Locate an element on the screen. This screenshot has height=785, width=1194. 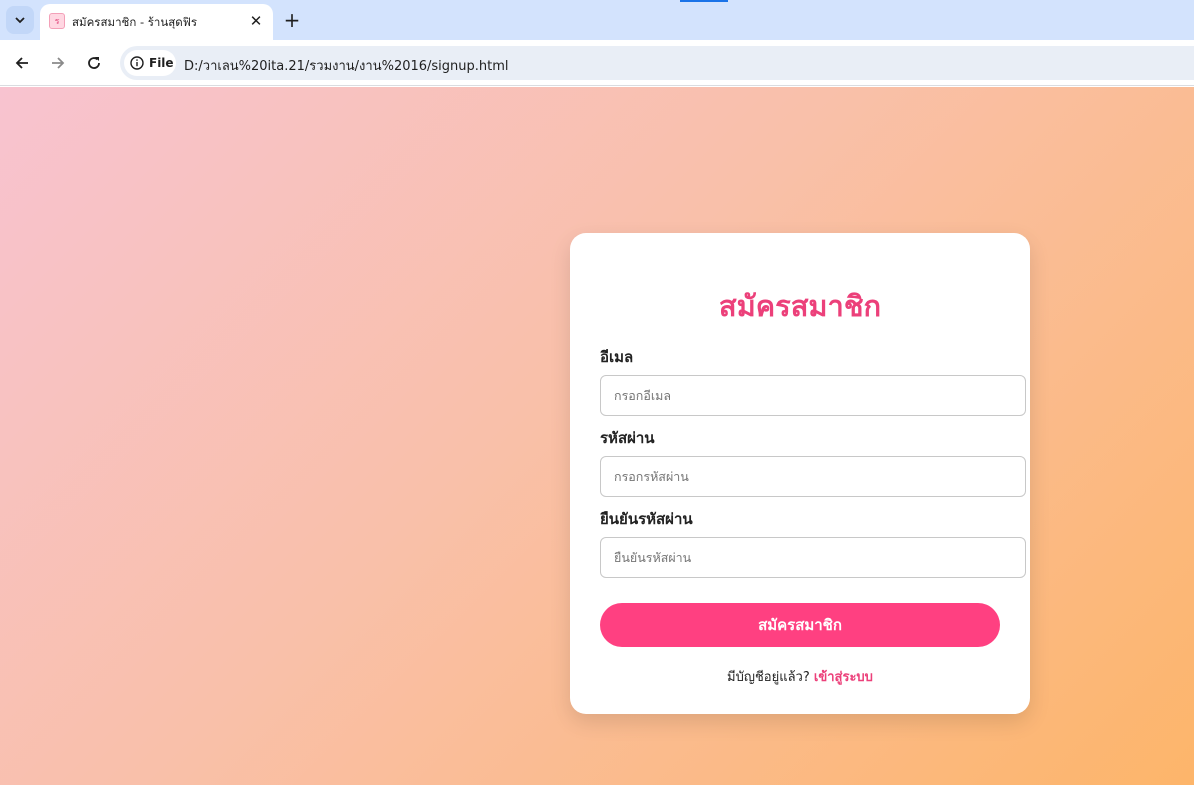
tab-strip: ร สมัครสมาชิก - ร้านสุดฟิร ✕ + is located at coordinates (597, 20).